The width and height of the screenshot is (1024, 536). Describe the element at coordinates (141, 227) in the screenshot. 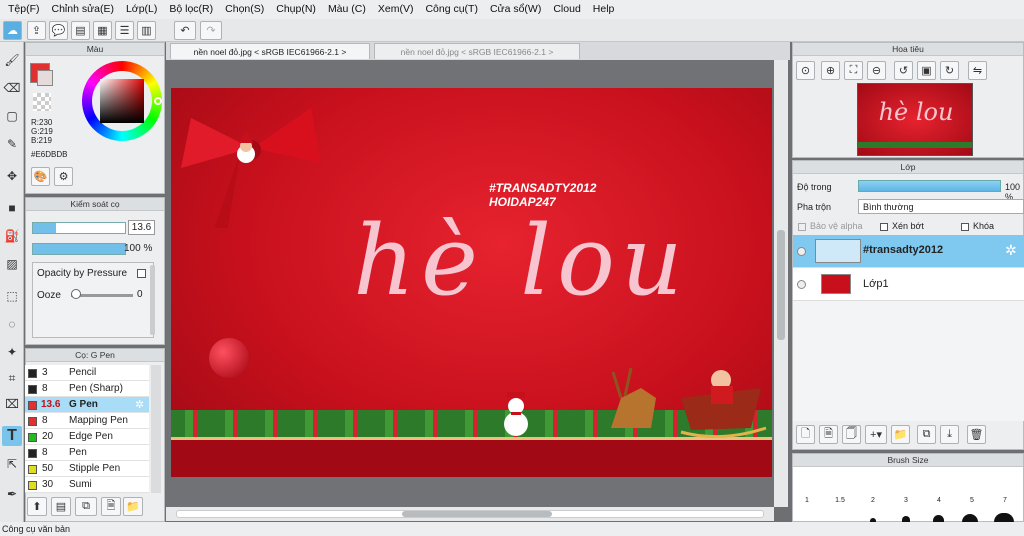

I see `brush-size-input: 13.6` at that location.